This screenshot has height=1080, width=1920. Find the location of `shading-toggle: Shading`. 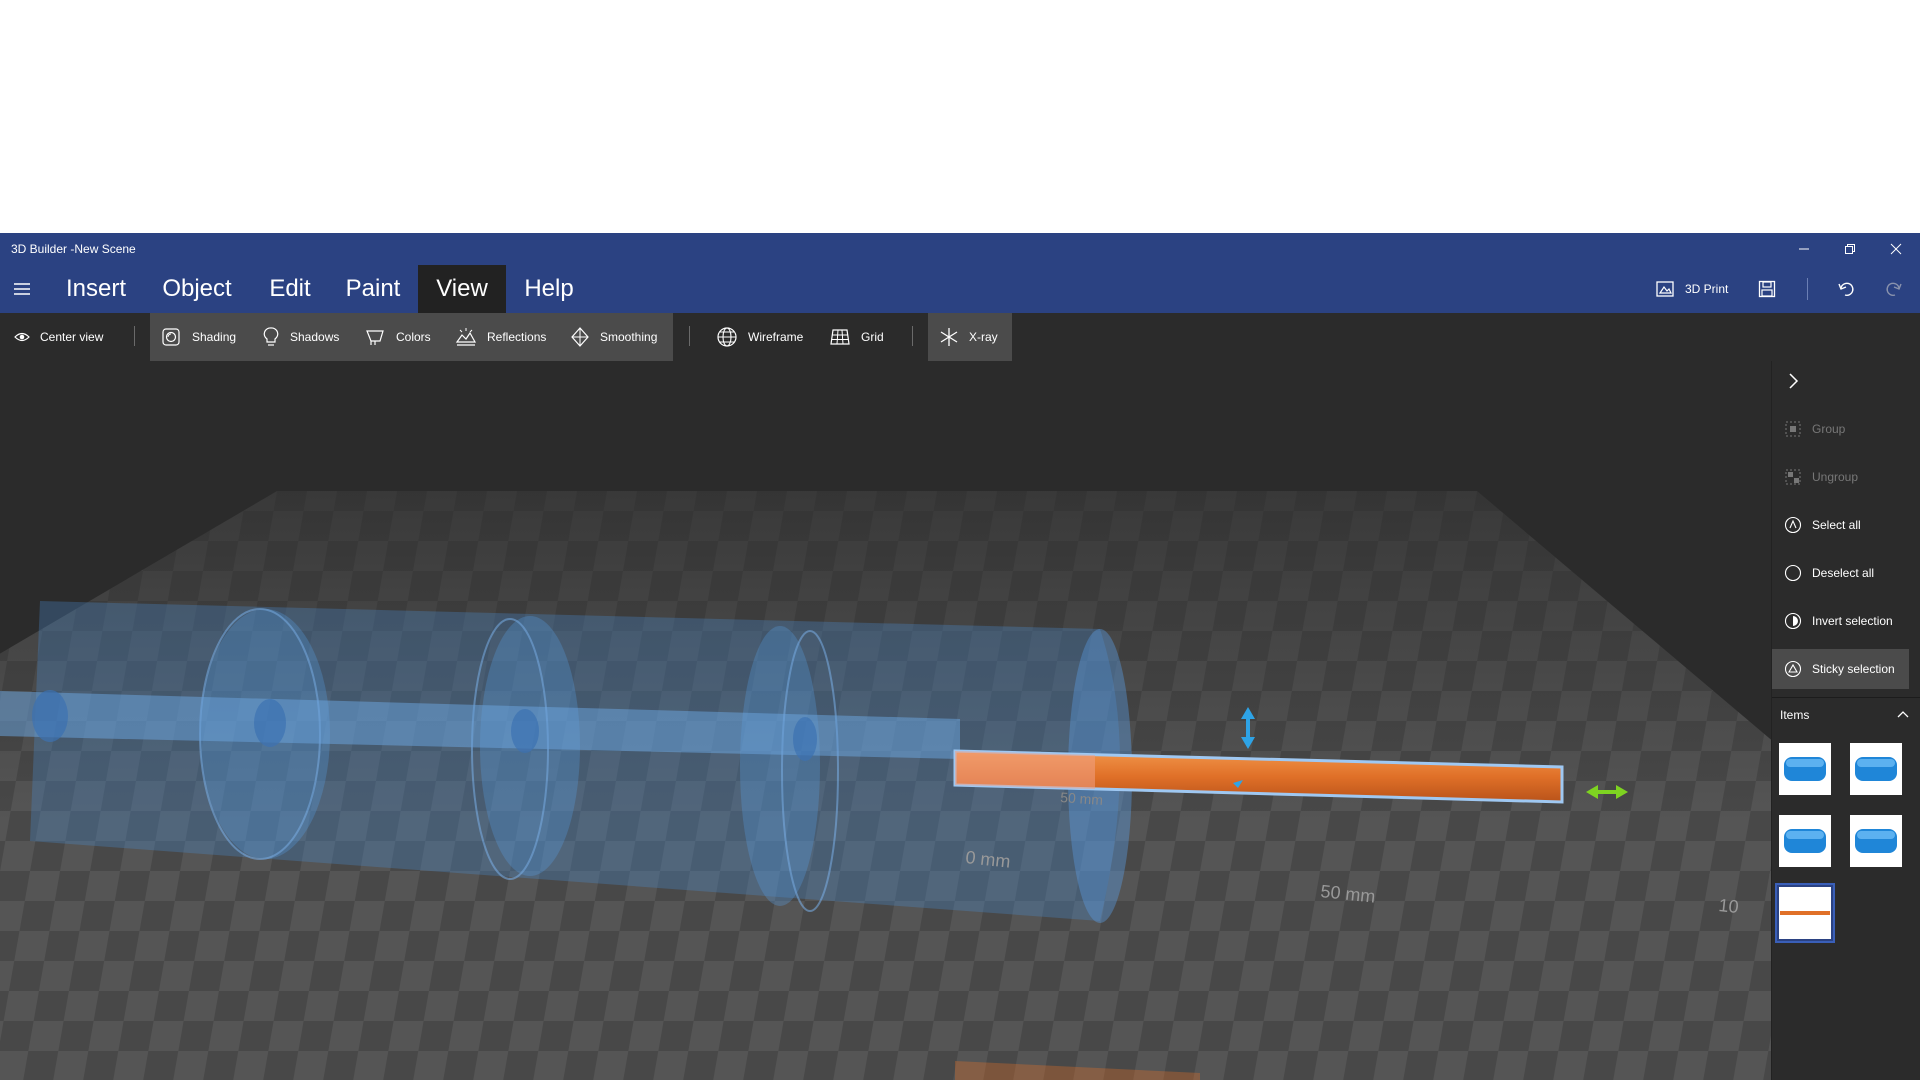

shading-toggle: Shading is located at coordinates (198, 337).